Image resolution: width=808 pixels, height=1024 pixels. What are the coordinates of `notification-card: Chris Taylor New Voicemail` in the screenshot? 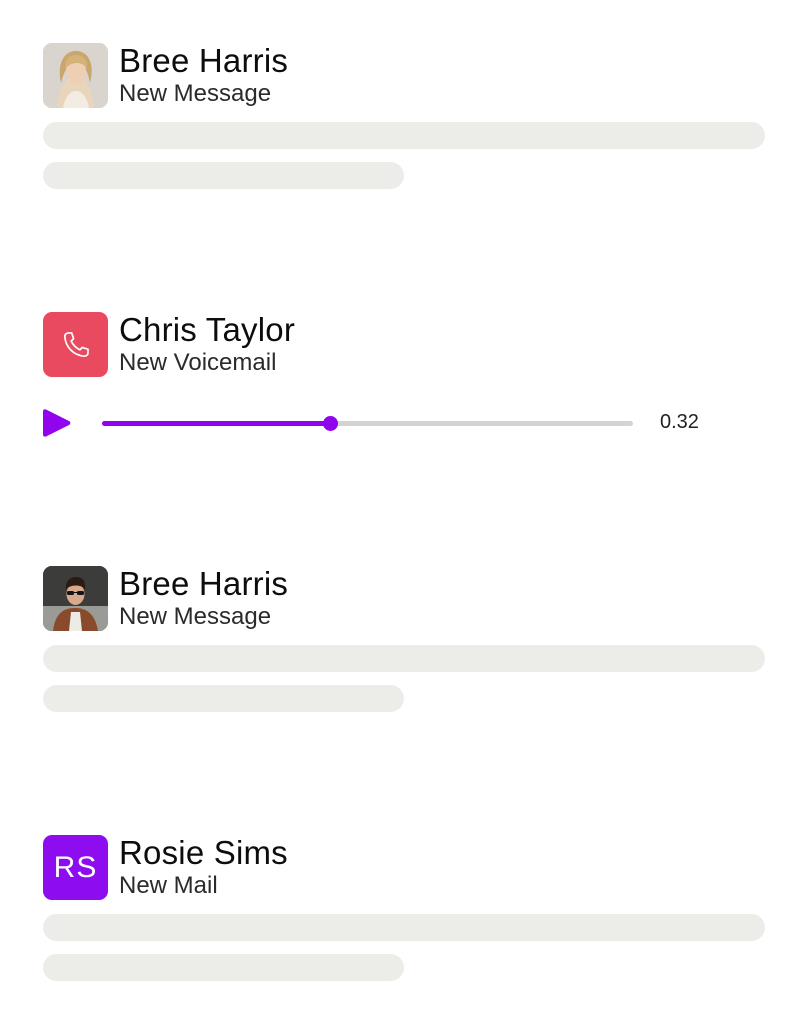 It's located at (404, 344).